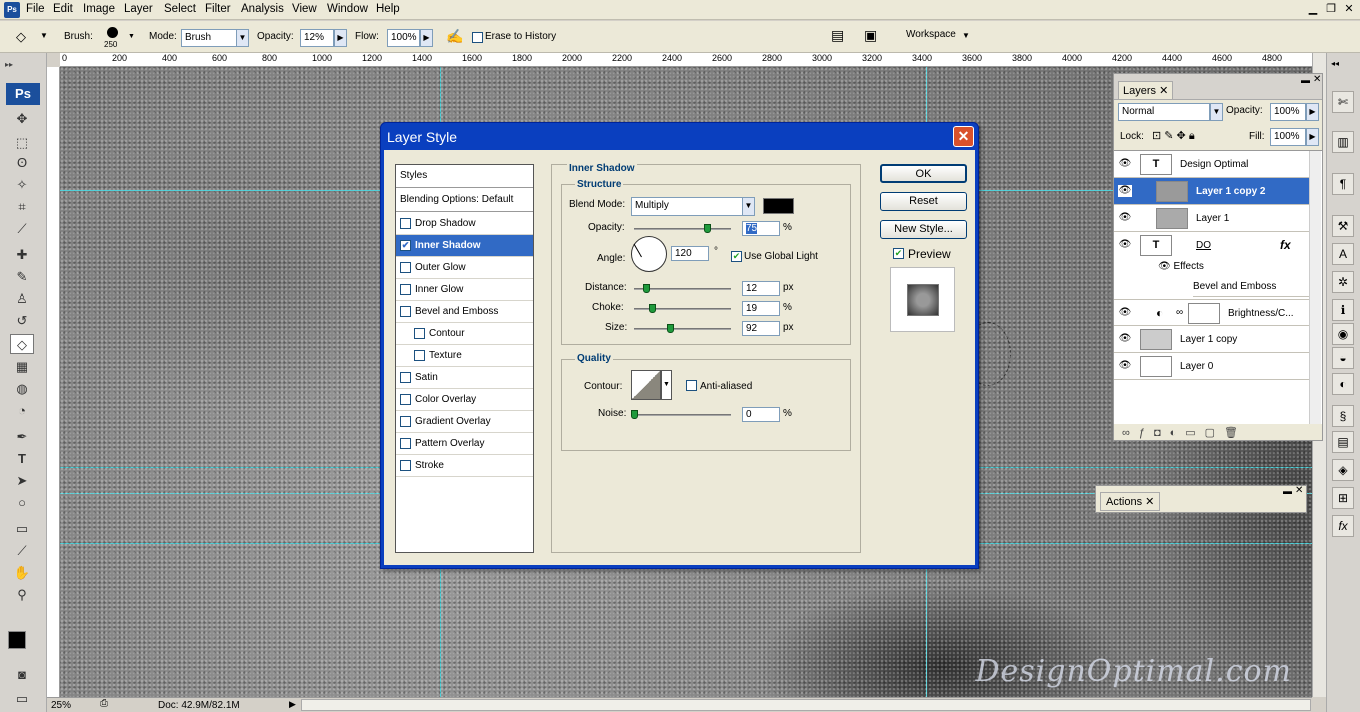  Describe the element at coordinates (22, 503) in the screenshot. I see `shape-tool-icon: ○` at that location.